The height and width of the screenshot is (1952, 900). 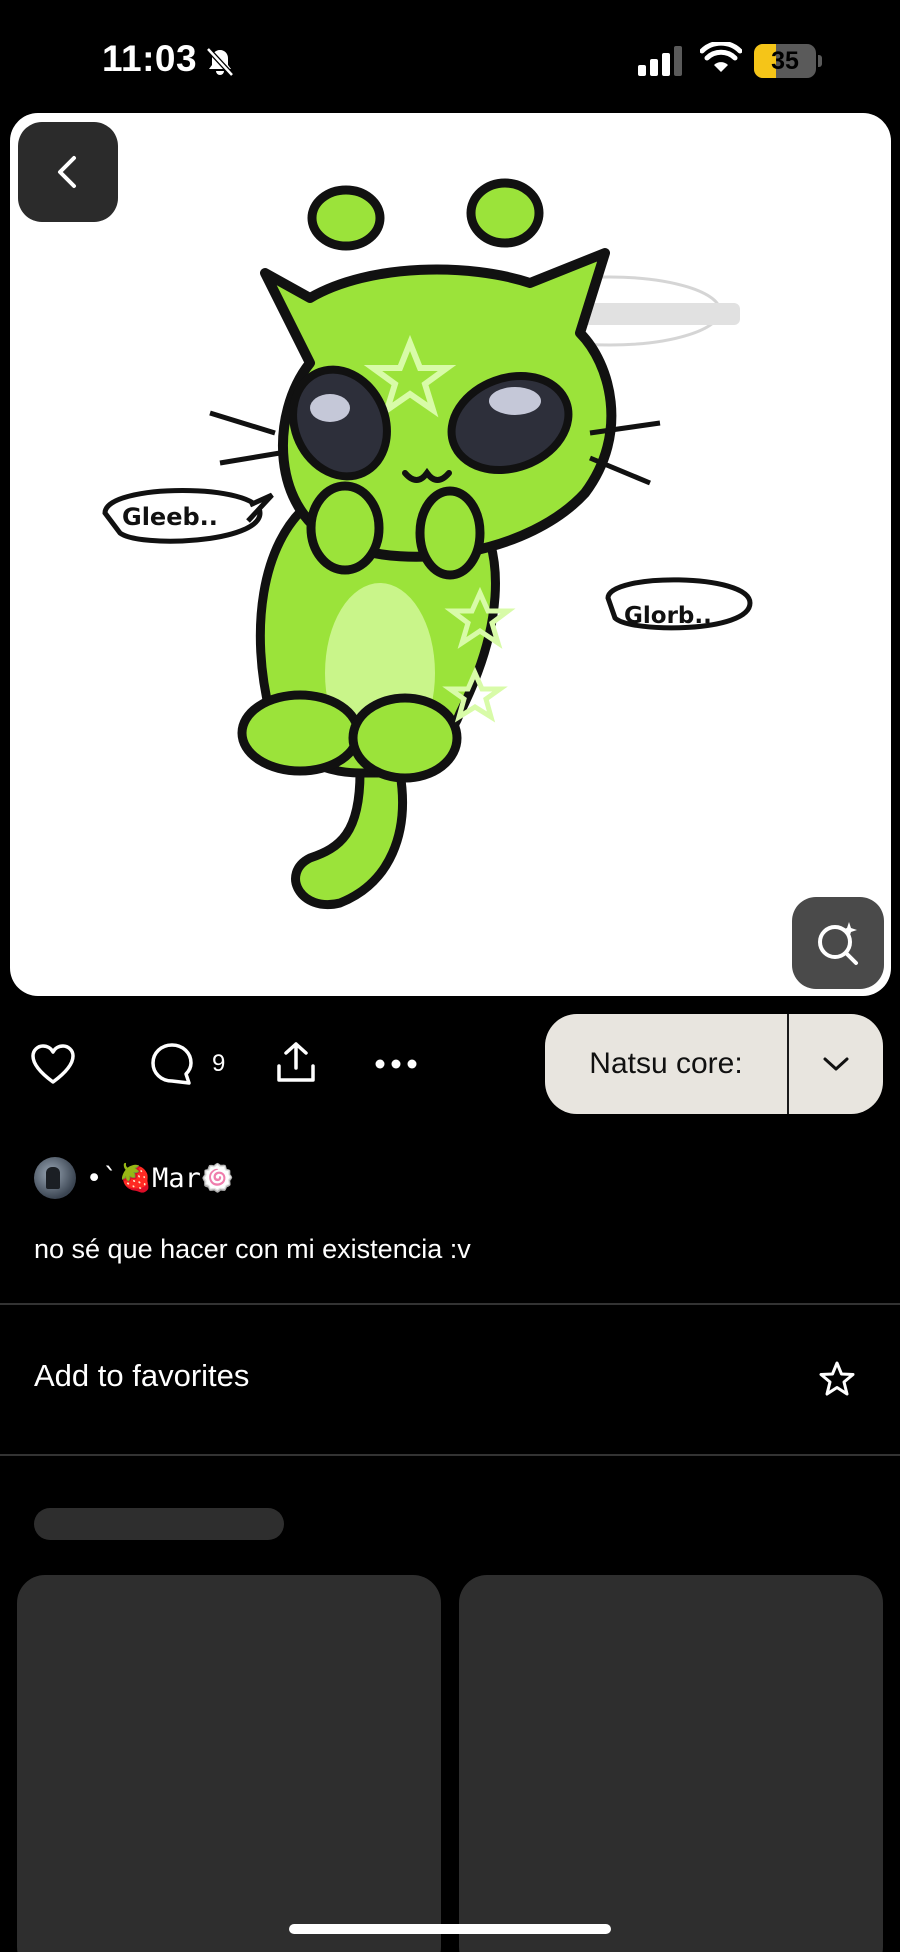 I want to click on visual-search-button, so click(x=838, y=943).